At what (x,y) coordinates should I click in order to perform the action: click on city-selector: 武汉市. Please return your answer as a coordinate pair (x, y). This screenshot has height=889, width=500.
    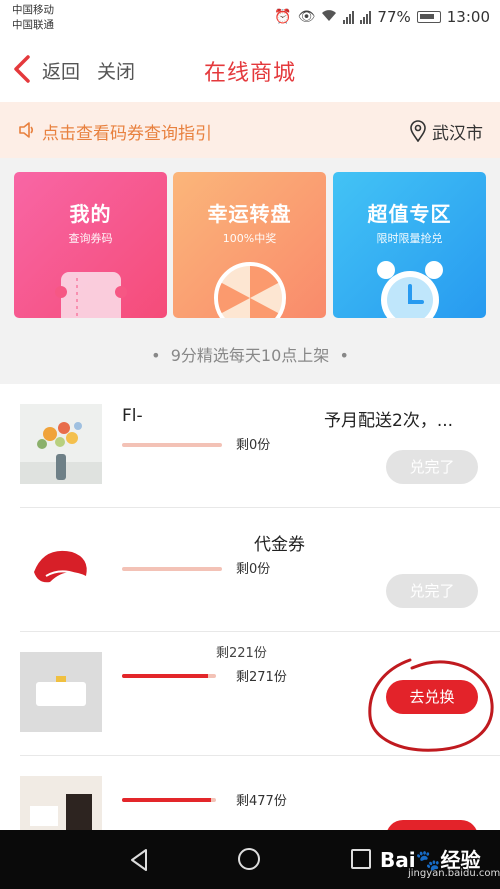
    Looking at the image, I should click on (457, 131).